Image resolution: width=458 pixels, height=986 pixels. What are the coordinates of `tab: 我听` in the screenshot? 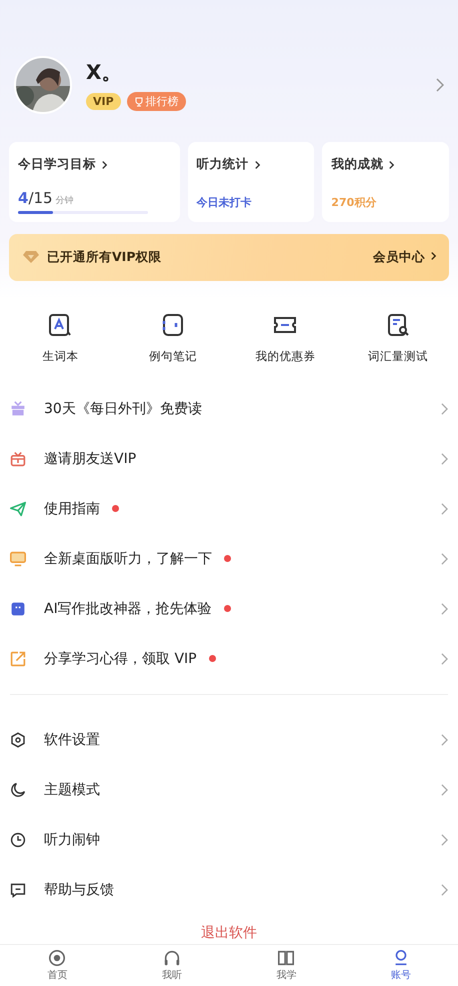 It's located at (171, 965).